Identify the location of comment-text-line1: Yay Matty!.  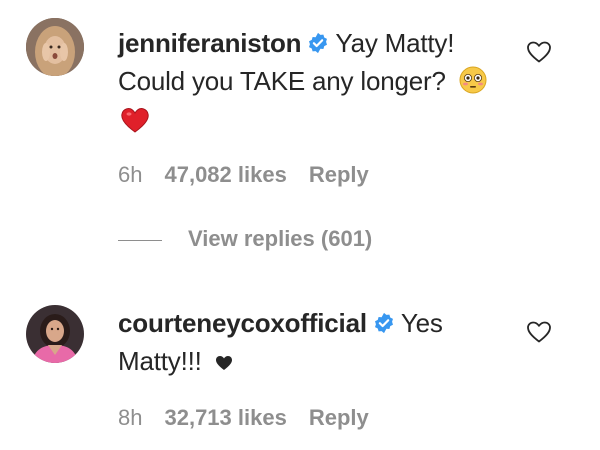
(395, 43).